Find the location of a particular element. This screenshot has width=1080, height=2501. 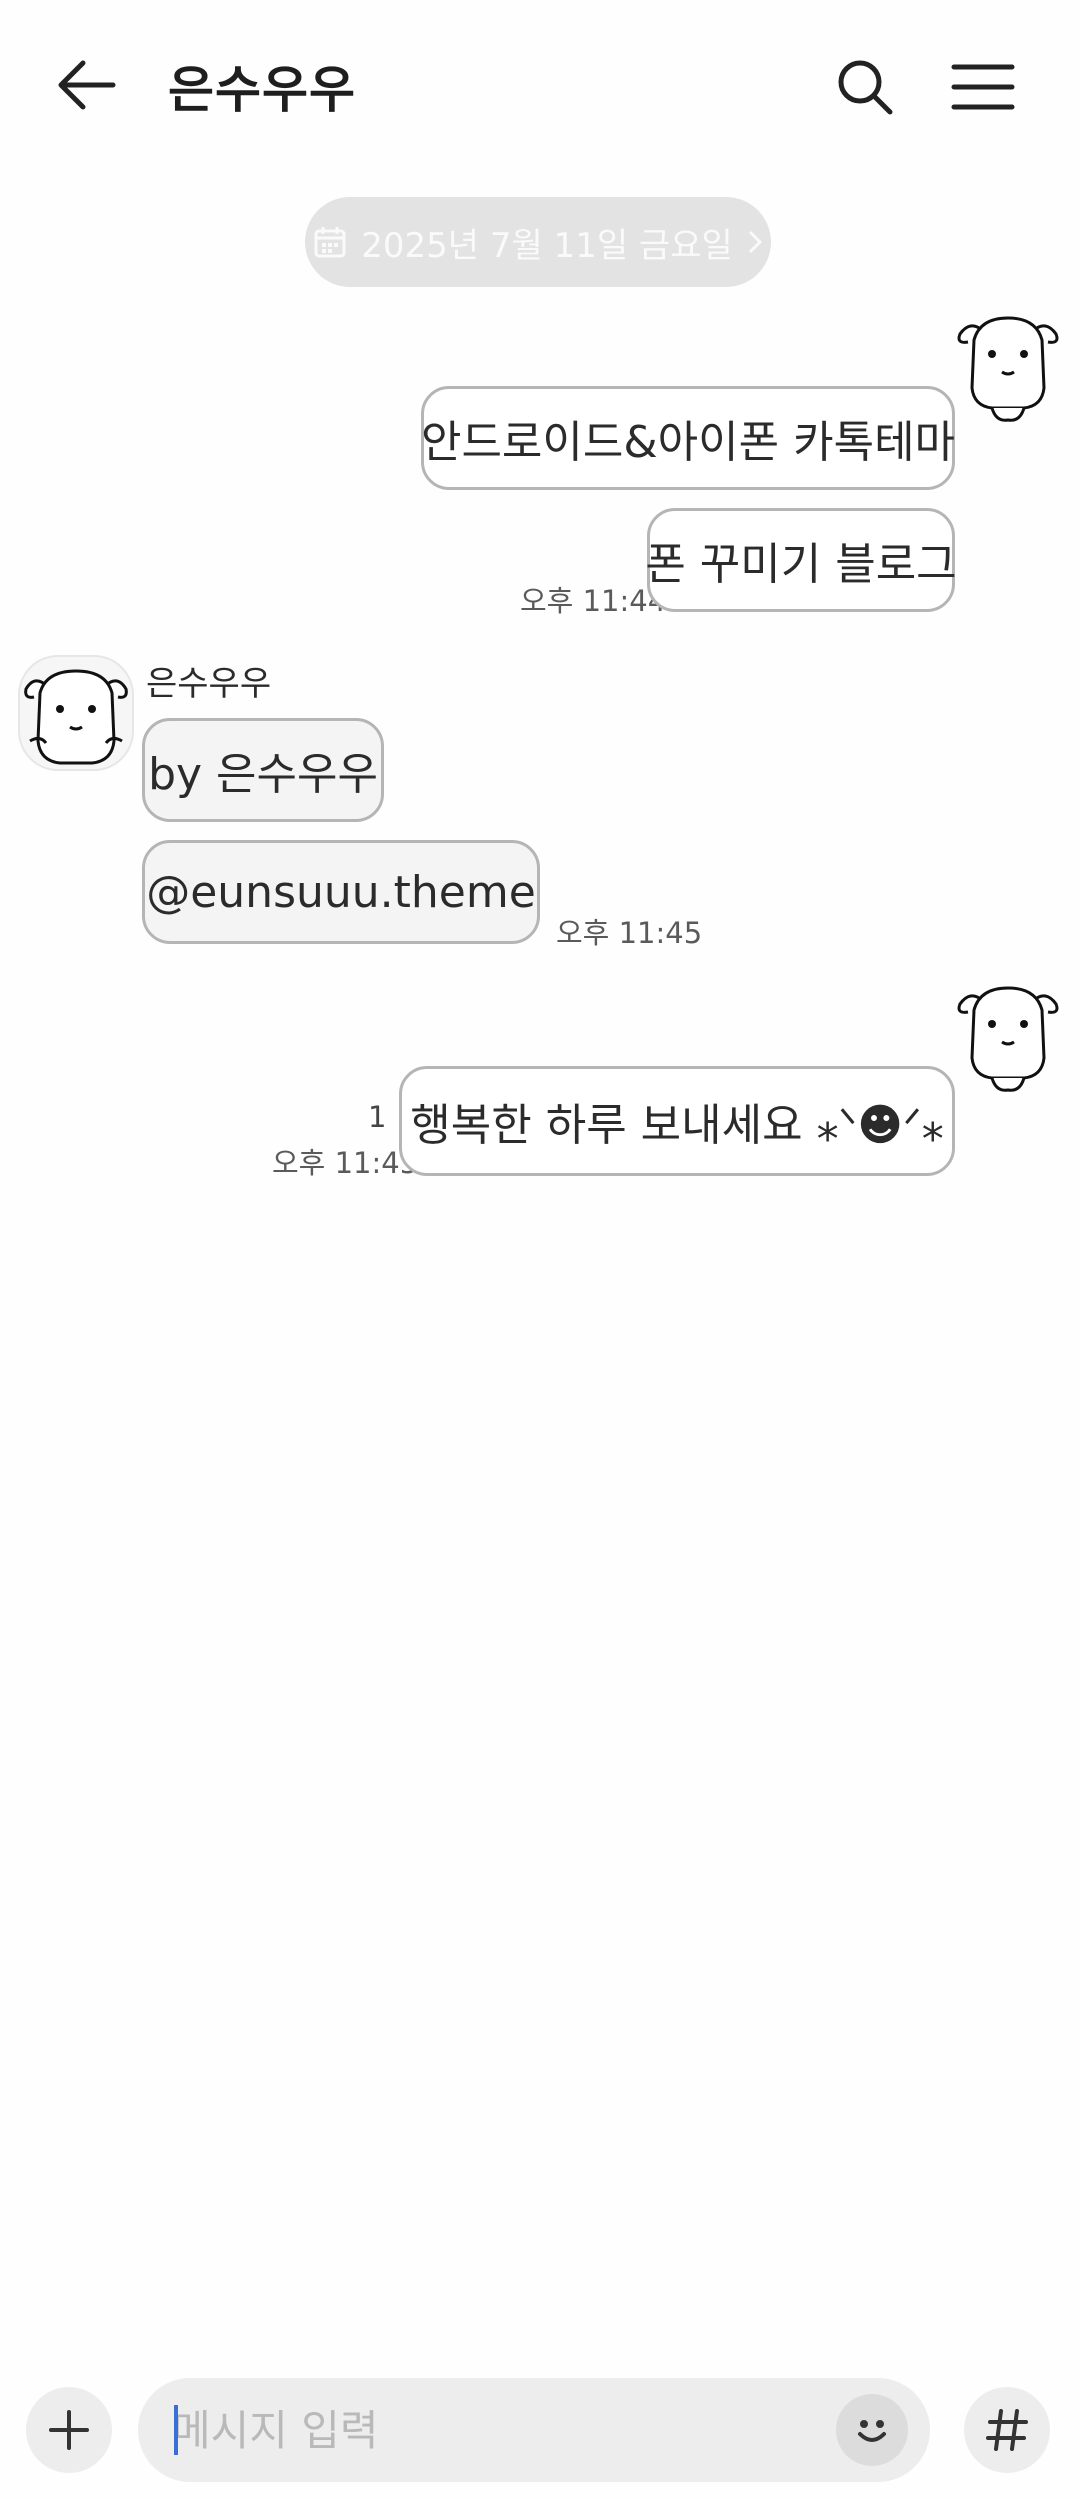

message-input is located at coordinates (492, 2430).